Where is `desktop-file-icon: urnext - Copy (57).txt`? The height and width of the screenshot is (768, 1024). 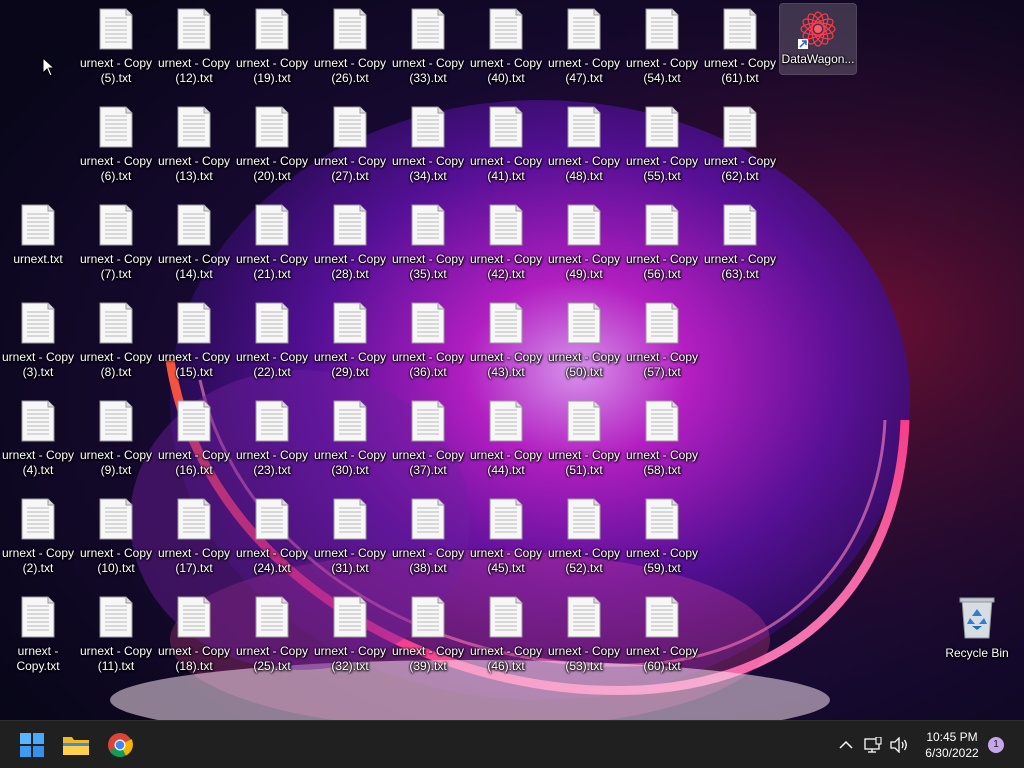 desktop-file-icon: urnext - Copy (57).txt is located at coordinates (662, 340).